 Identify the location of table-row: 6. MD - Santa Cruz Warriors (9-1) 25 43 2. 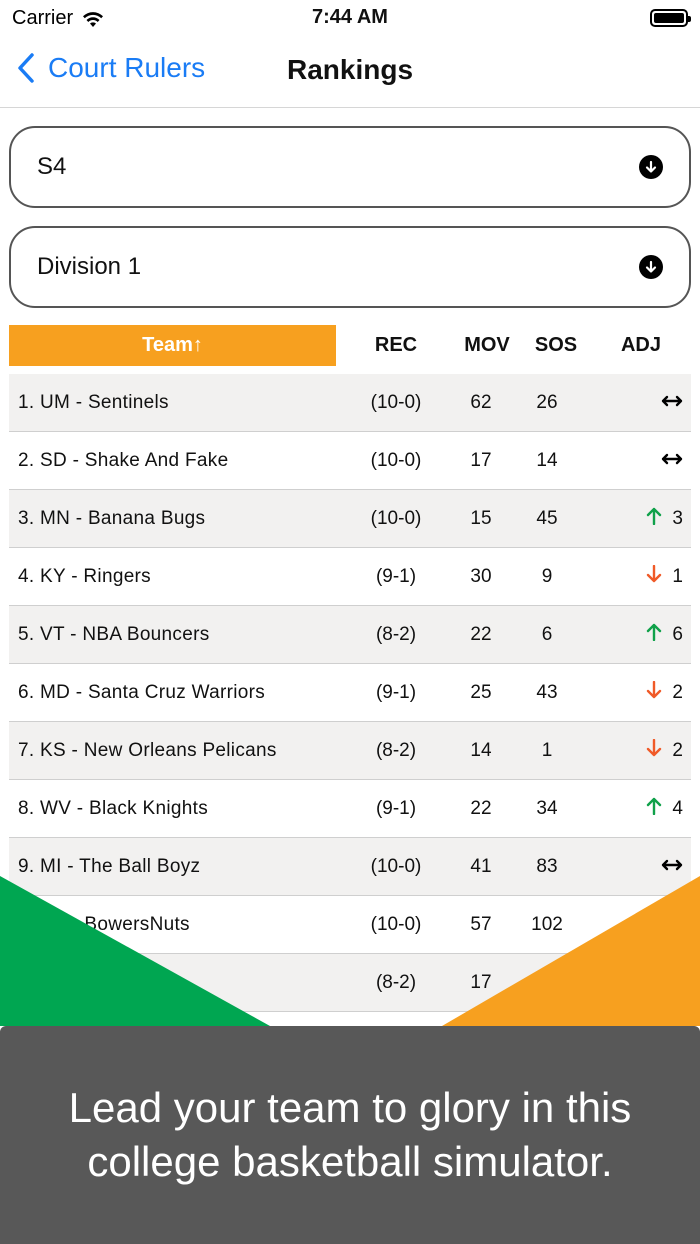
(350, 693).